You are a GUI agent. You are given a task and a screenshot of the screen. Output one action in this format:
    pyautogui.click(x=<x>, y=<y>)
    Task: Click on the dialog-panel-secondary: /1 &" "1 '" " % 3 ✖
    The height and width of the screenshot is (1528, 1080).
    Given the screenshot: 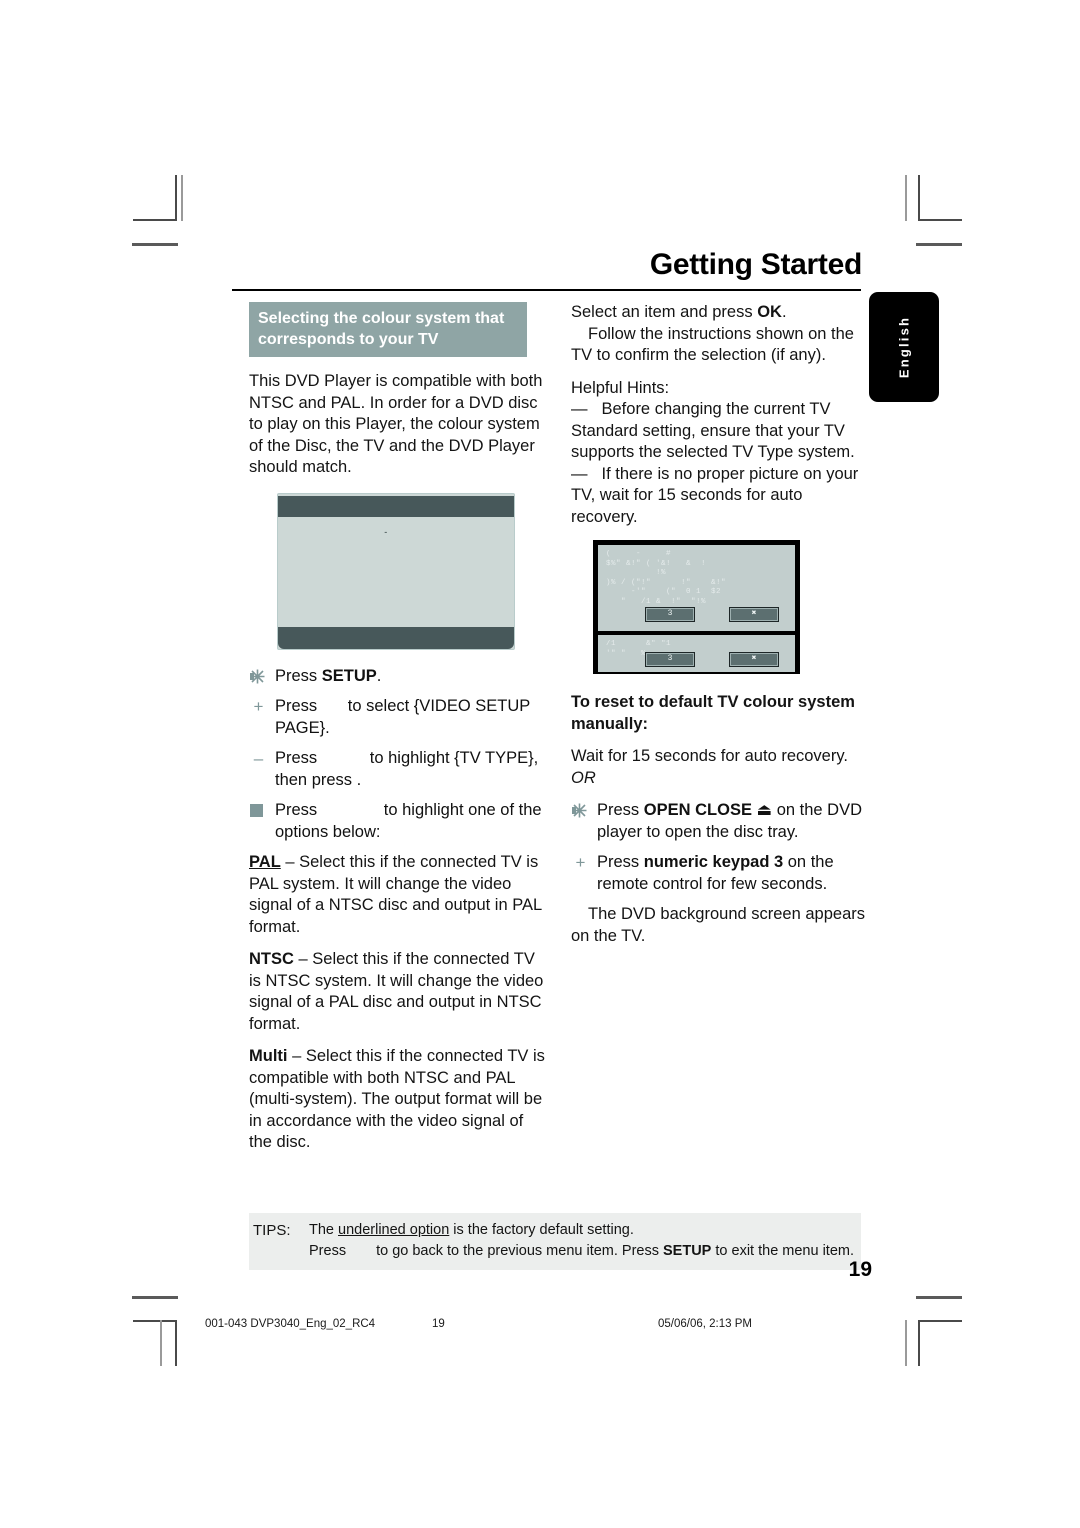 What is the action you would take?
    pyautogui.click(x=696, y=653)
    